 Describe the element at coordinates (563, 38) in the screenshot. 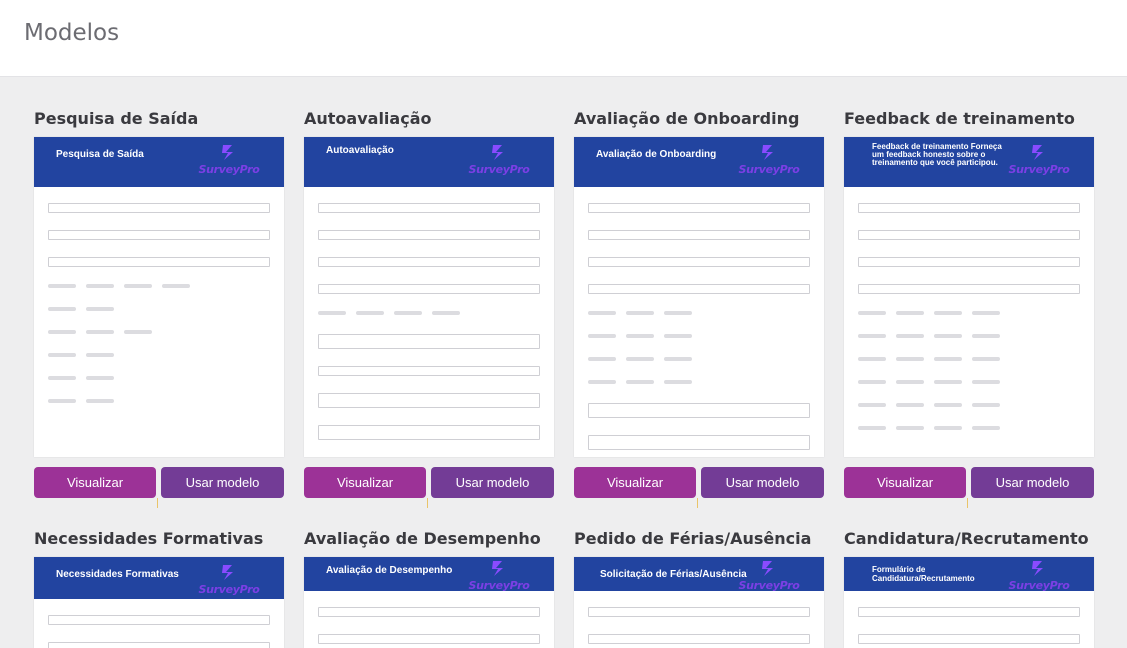

I see `page-header: Modelos` at that location.